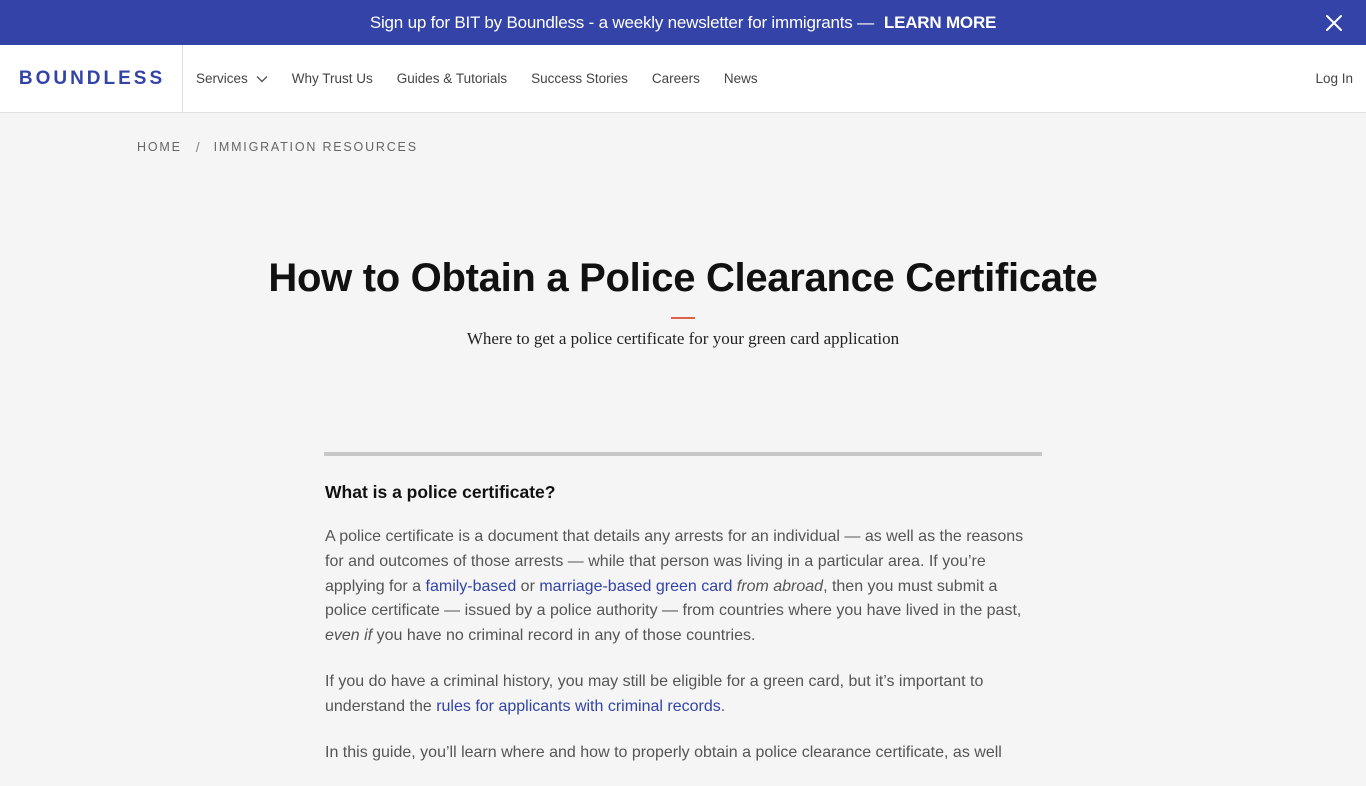  I want to click on logo: BOUNDLESS, so click(91, 78).